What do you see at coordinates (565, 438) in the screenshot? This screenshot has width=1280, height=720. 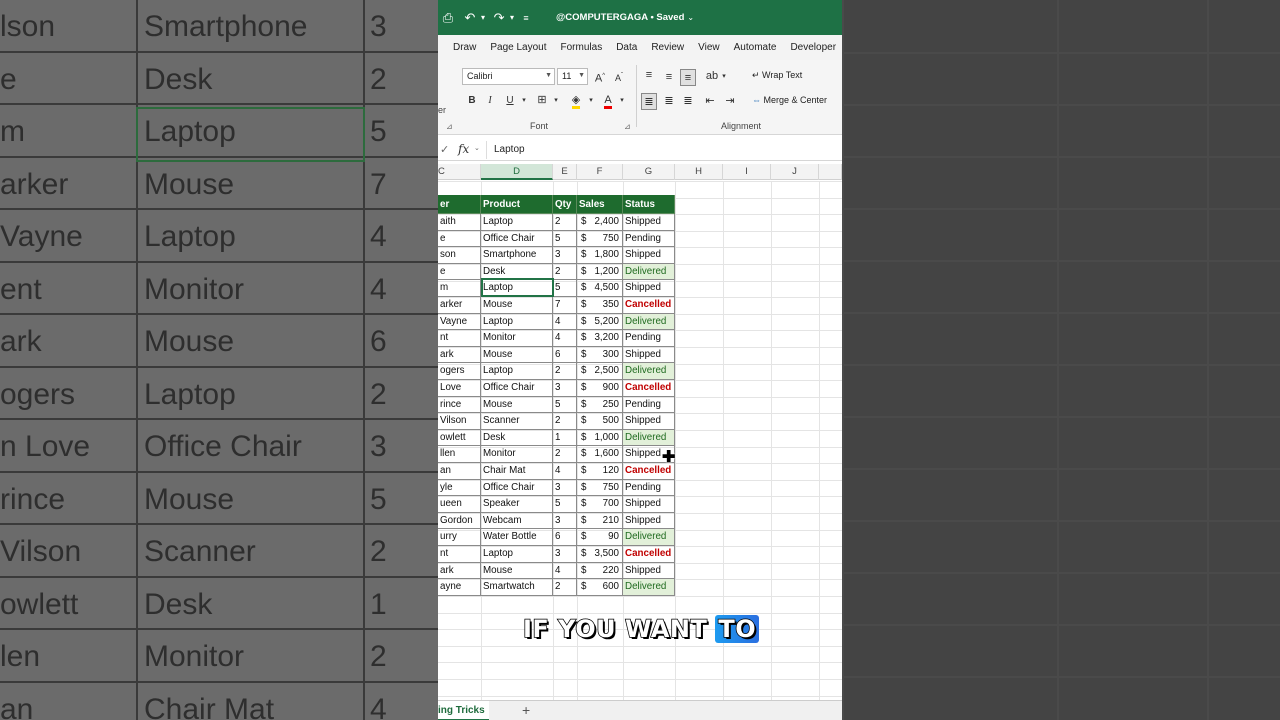 I see `cell-qty: 1` at bounding box center [565, 438].